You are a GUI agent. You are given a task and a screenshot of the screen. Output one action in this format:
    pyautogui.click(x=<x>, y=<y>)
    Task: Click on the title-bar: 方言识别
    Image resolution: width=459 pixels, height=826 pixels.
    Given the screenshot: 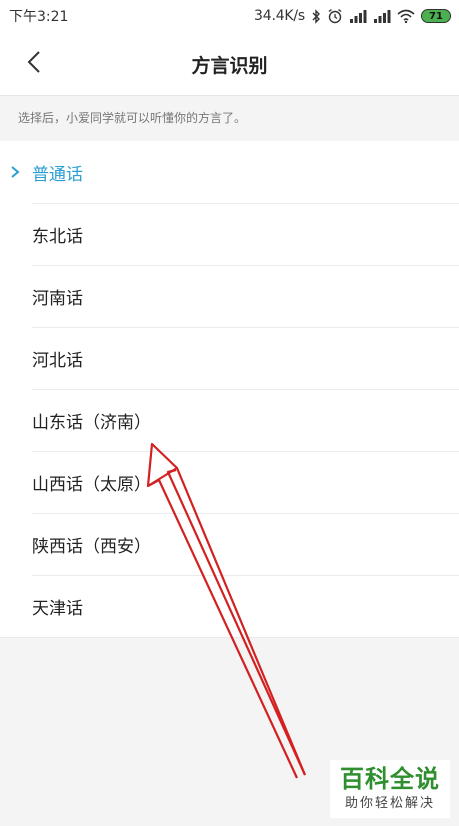 What is the action you would take?
    pyautogui.click(x=229, y=64)
    